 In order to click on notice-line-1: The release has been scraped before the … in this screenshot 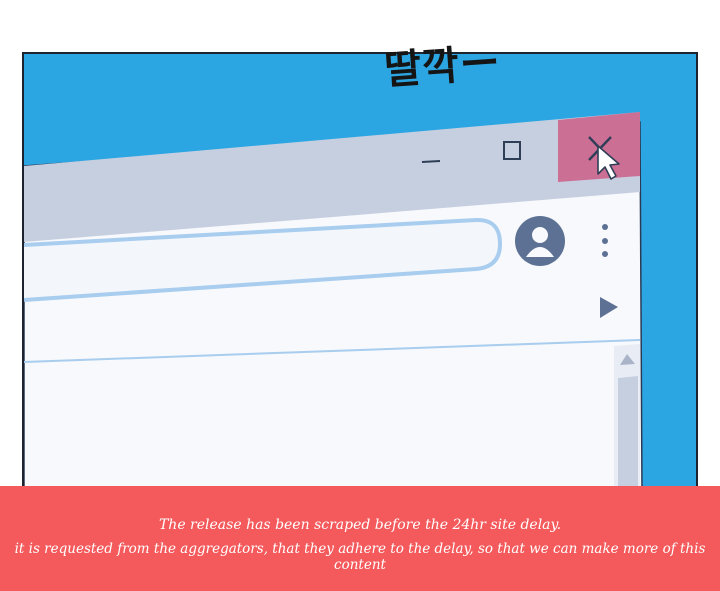, I will do `click(360, 525)`.